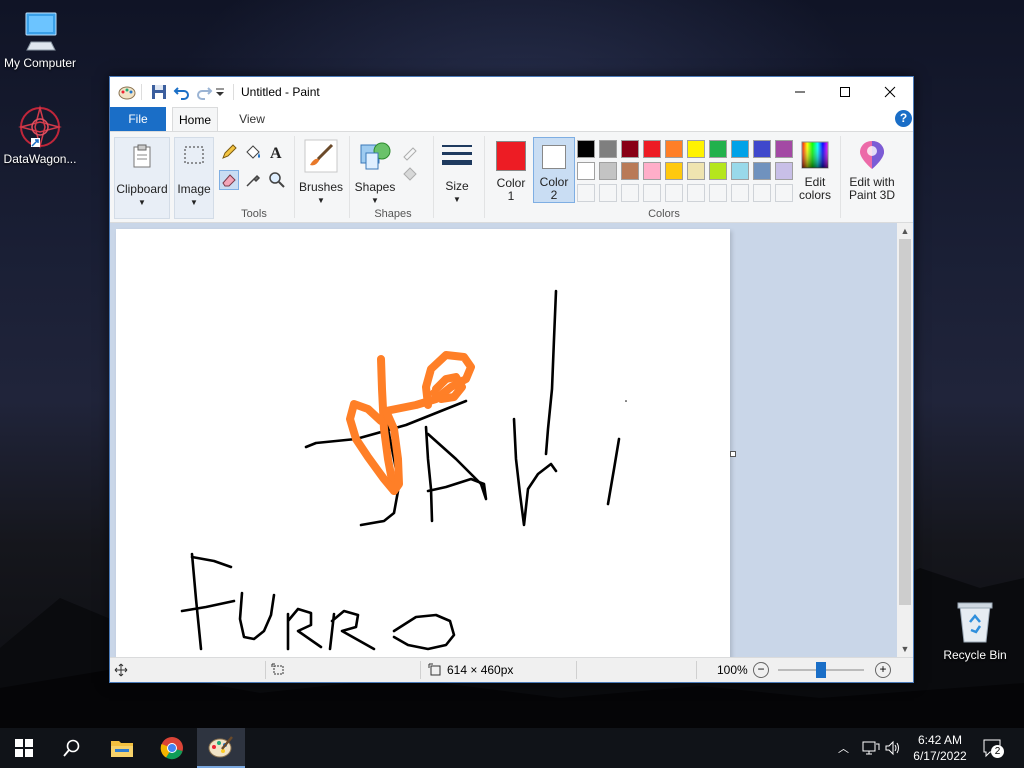  Describe the element at coordinates (993, 749) in the screenshot. I see `action-center-button: 2` at that location.